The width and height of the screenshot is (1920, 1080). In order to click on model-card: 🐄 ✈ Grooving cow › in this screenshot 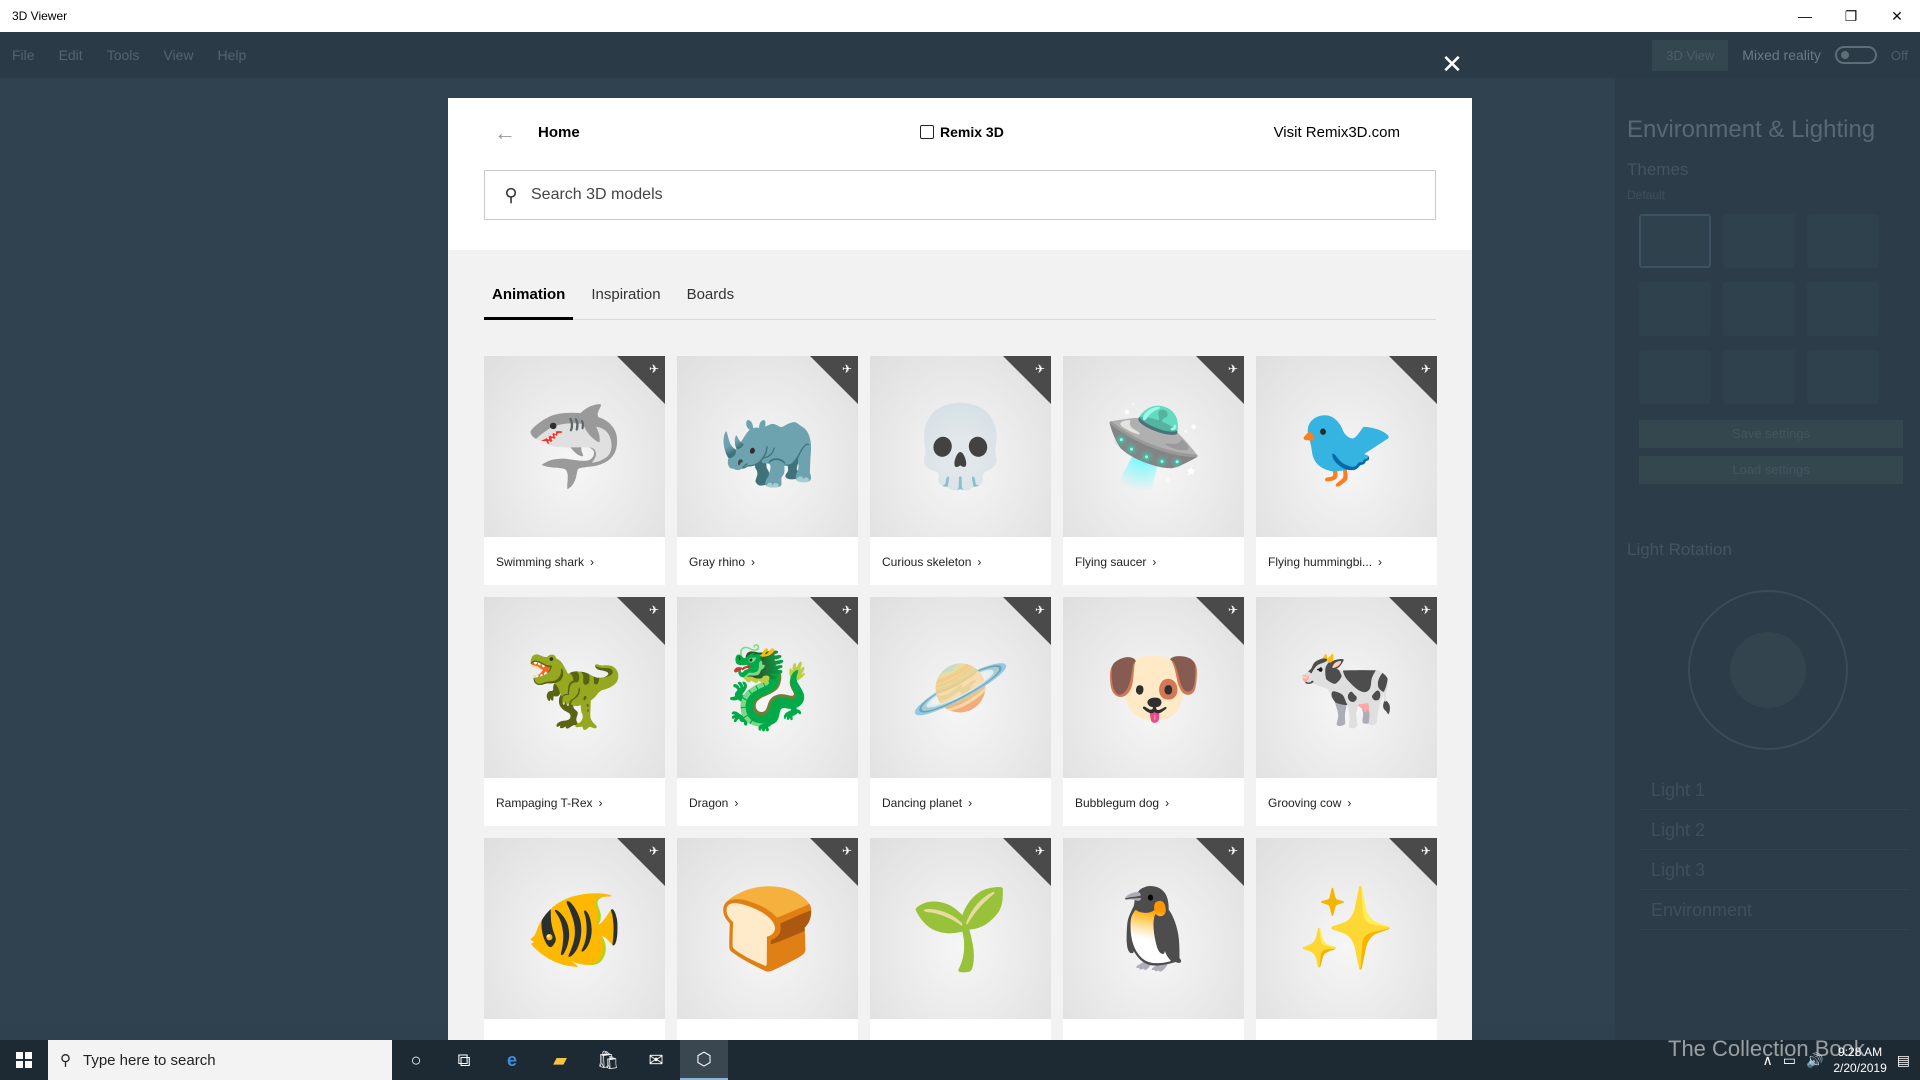, I will do `click(1346, 711)`.